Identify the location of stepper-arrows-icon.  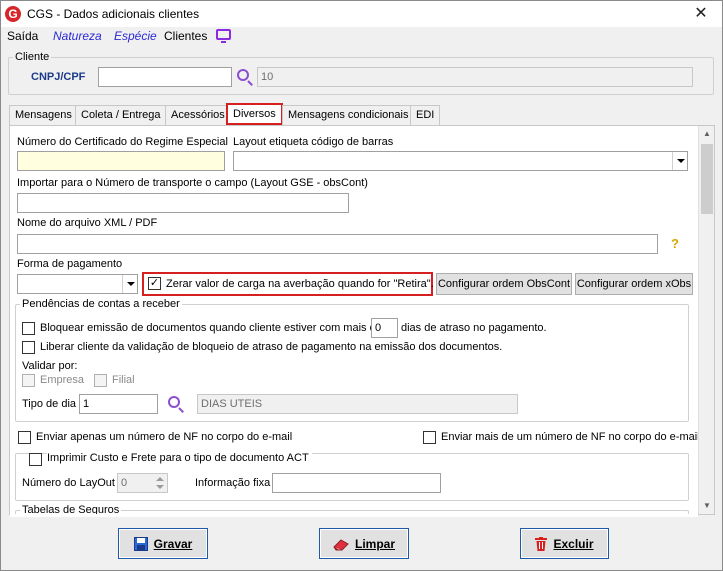
(160, 483).